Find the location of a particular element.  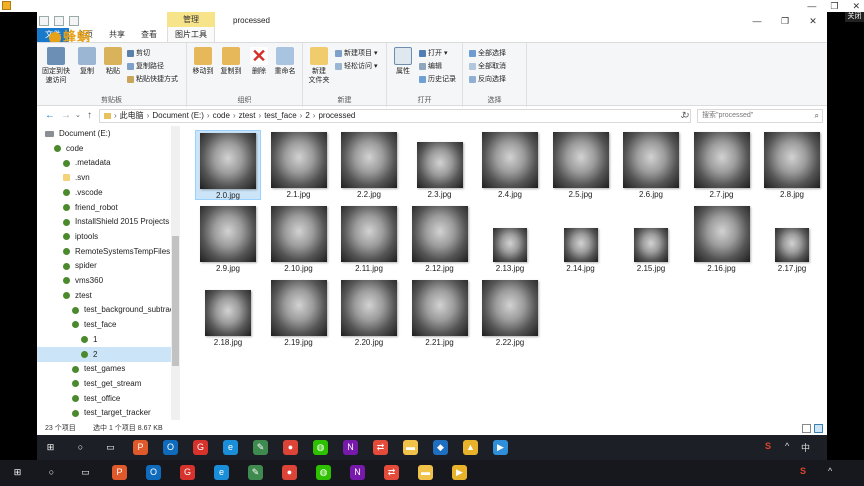

tree-item: iptools is located at coordinates (104, 236).